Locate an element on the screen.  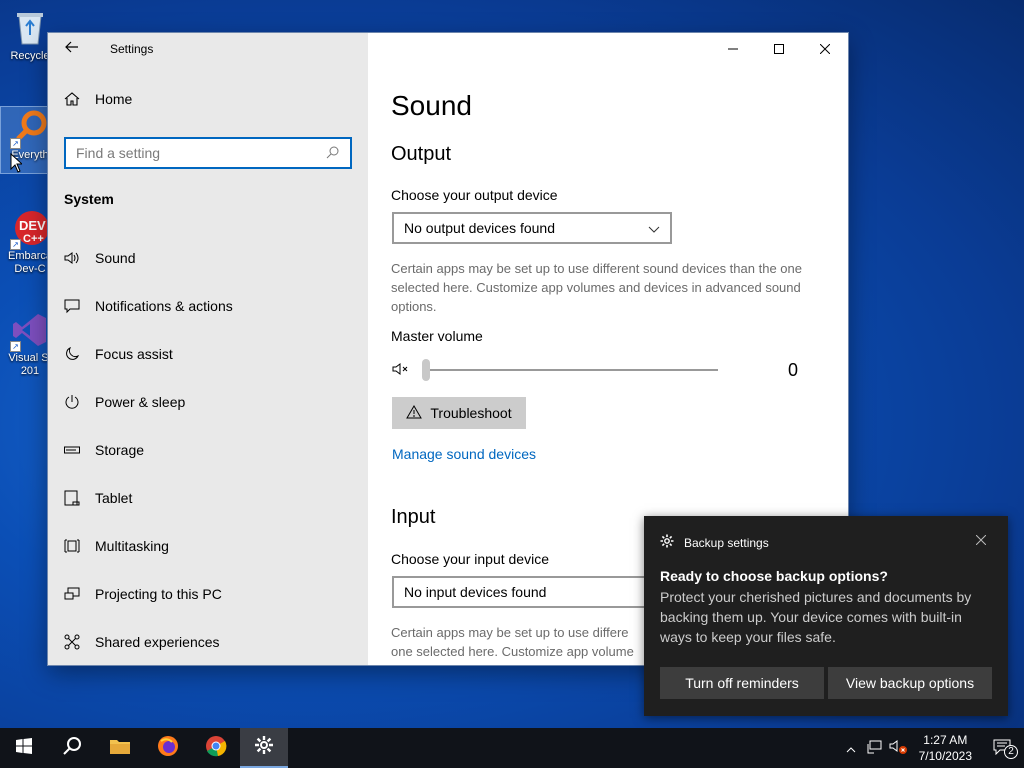
nav-item-sound: Sound is located at coordinates (208, 258).